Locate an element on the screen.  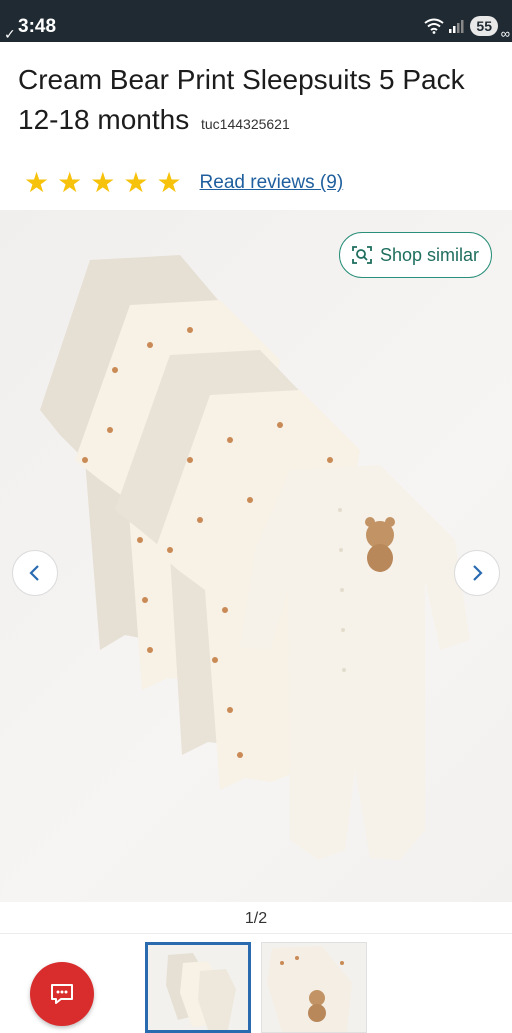
status-icons: 55 is located at coordinates (461, 26).